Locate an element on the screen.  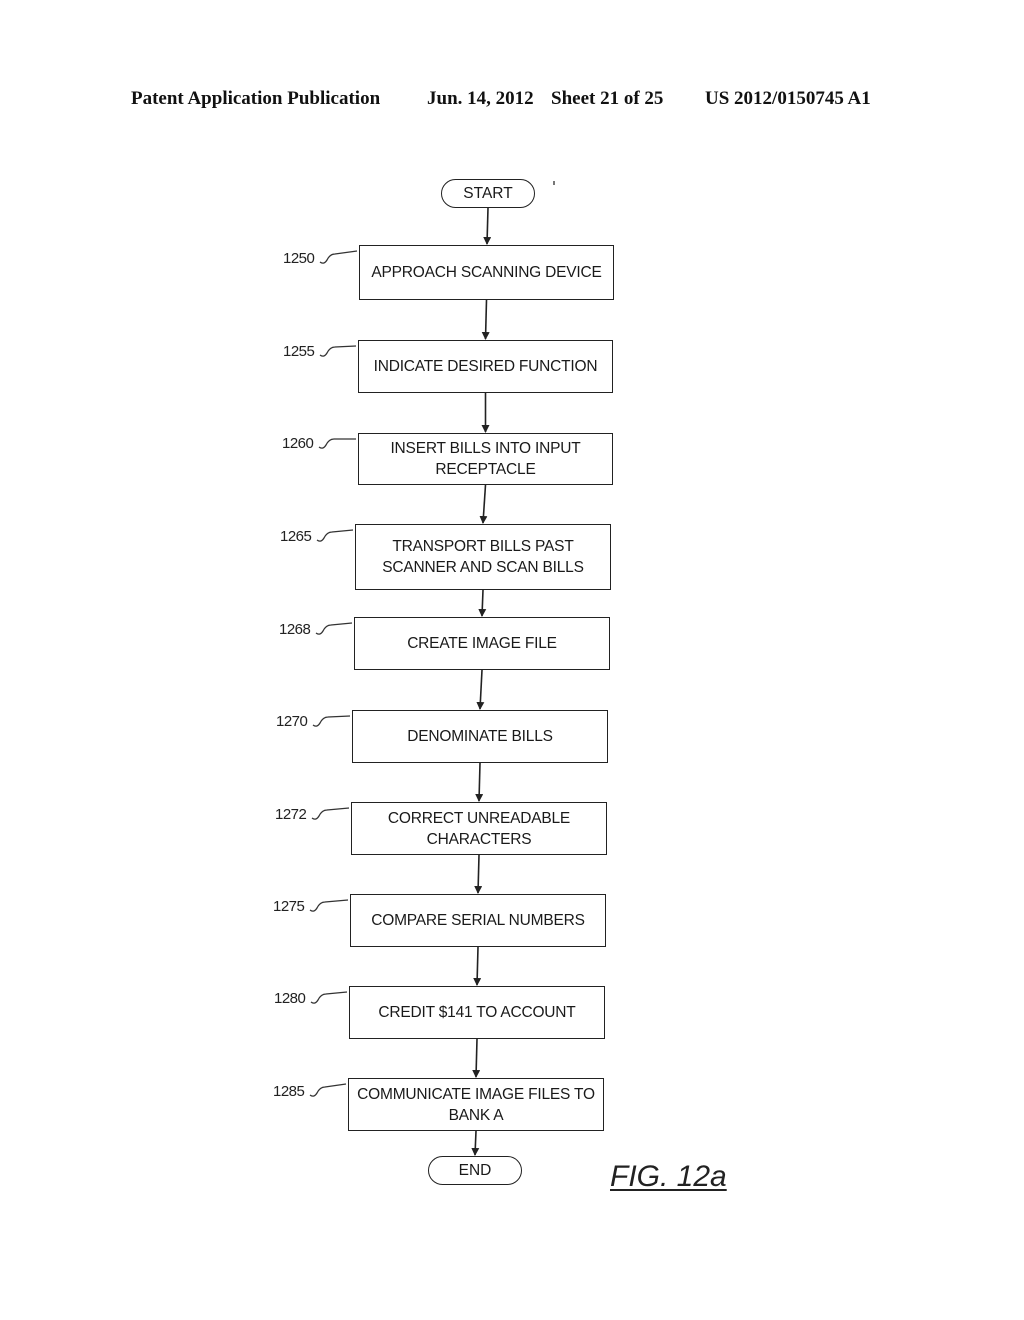
end-label: END is located at coordinates (475, 1170).